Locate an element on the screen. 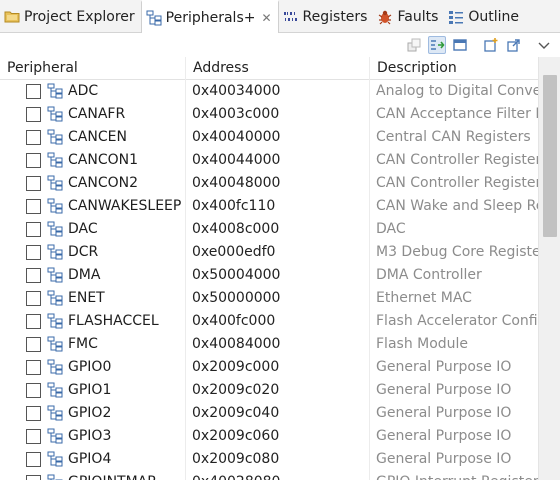 Image resolution: width=560 pixels, height=480 pixels. peripheral-name: DCR is located at coordinates (83, 252).